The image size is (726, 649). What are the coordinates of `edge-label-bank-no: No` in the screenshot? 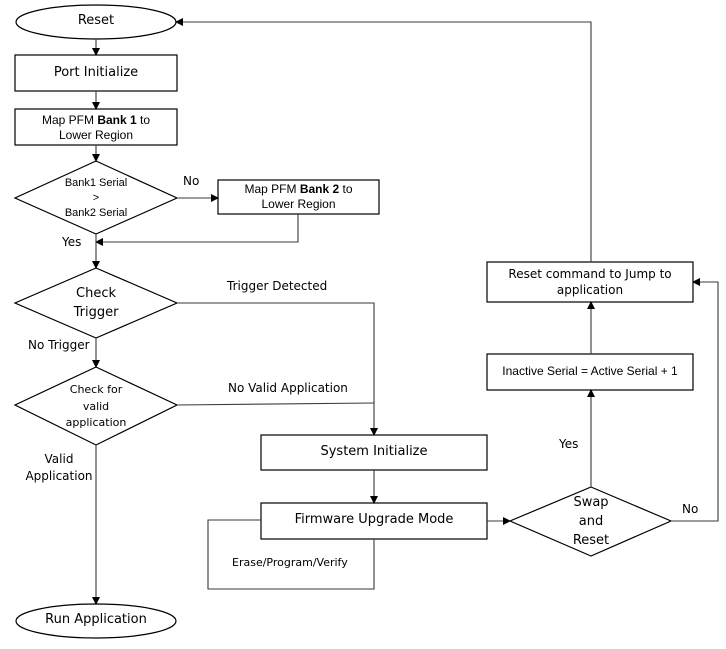 It's located at (191, 181).